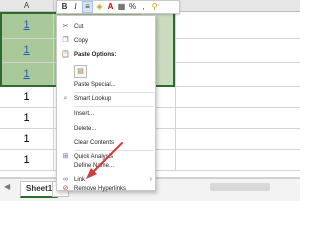 Image resolution: width=320 pixels, height=240 pixels. What do you see at coordinates (104, 160) in the screenshot?
I see `annotation-arrow-icon` at bounding box center [104, 160].